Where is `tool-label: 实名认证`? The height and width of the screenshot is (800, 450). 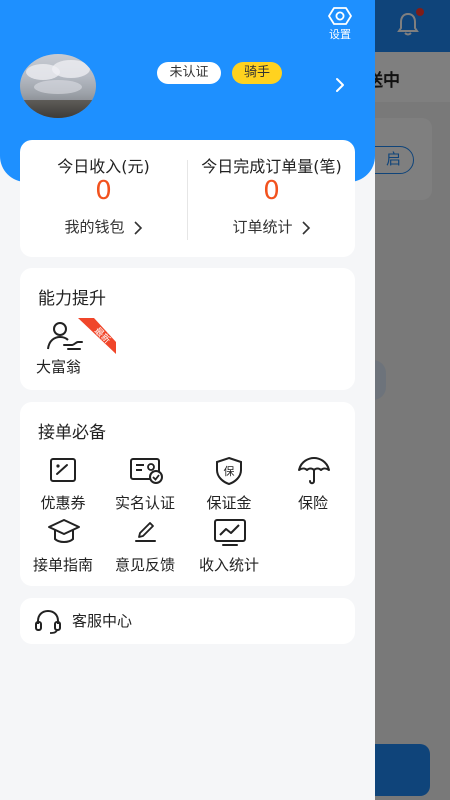
tool-label: 实名认证 is located at coordinates (144, 503).